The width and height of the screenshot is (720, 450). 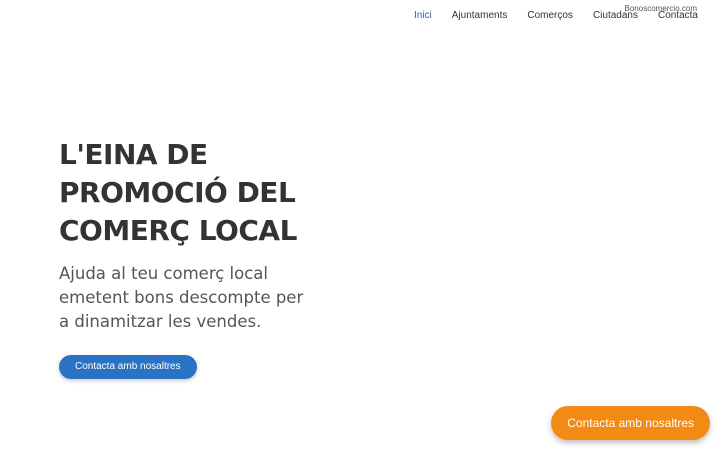 I want to click on nav-item-inici: Inici, so click(x=423, y=16).